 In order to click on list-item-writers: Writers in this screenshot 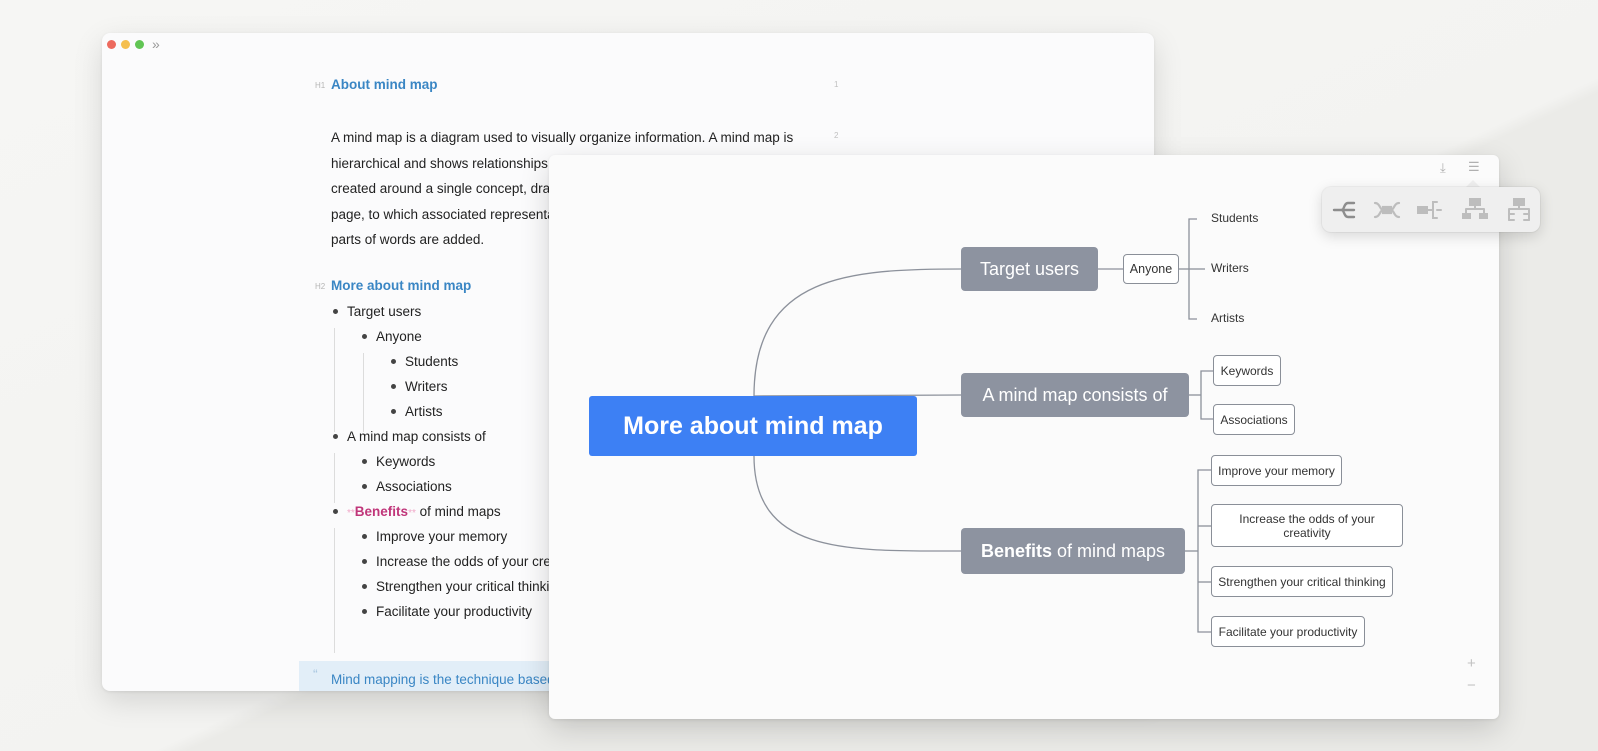, I will do `click(426, 386)`.